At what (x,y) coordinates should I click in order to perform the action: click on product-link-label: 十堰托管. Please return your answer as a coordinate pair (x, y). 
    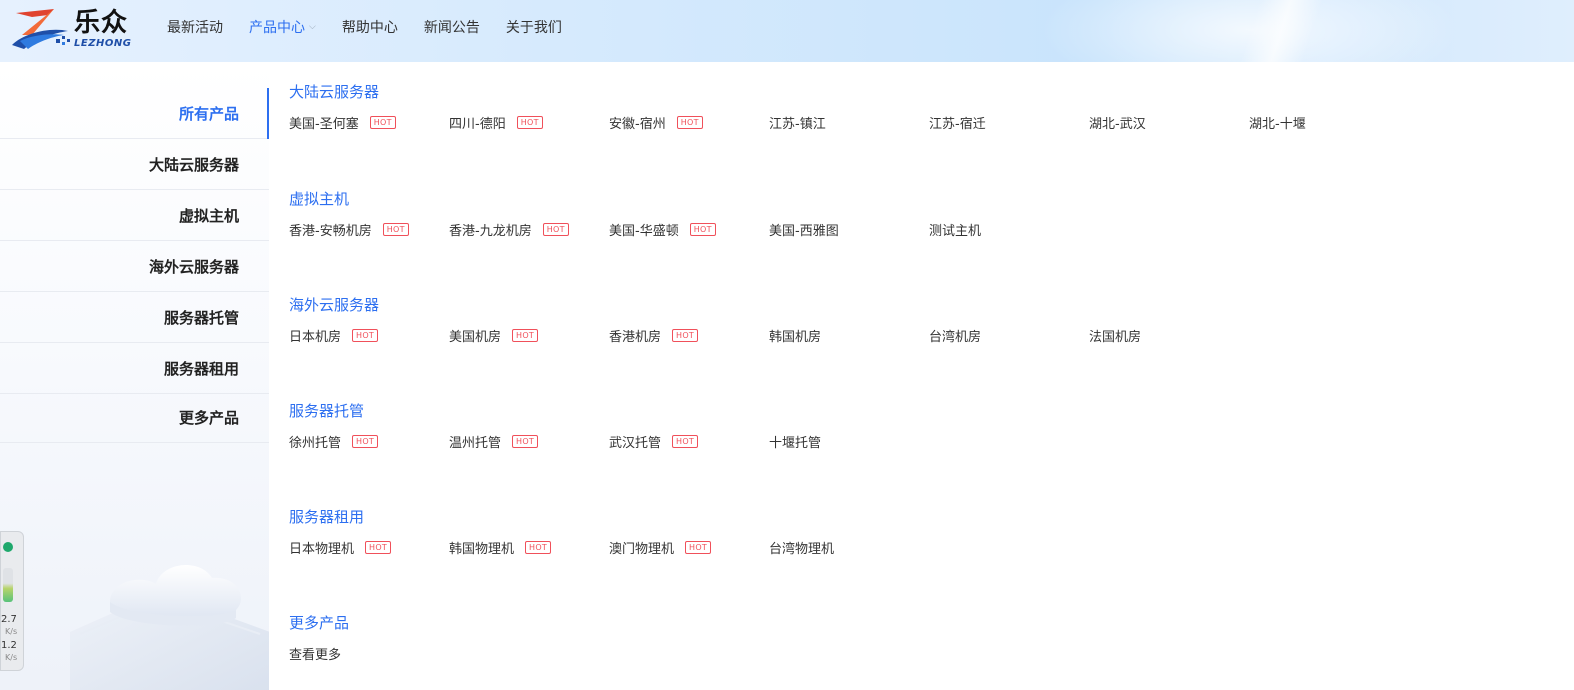
    Looking at the image, I should click on (795, 443).